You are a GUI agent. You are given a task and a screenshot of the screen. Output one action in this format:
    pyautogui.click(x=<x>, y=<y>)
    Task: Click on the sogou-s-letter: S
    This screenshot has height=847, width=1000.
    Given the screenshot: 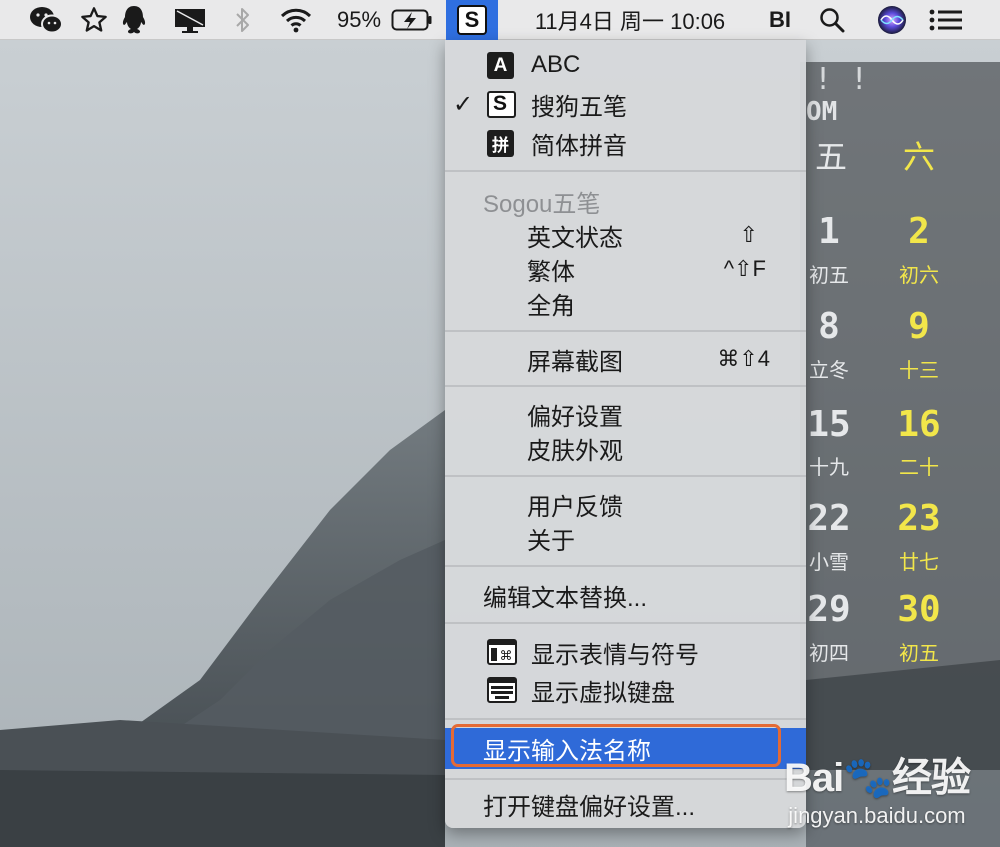 What is the action you would take?
    pyautogui.click(x=472, y=19)
    